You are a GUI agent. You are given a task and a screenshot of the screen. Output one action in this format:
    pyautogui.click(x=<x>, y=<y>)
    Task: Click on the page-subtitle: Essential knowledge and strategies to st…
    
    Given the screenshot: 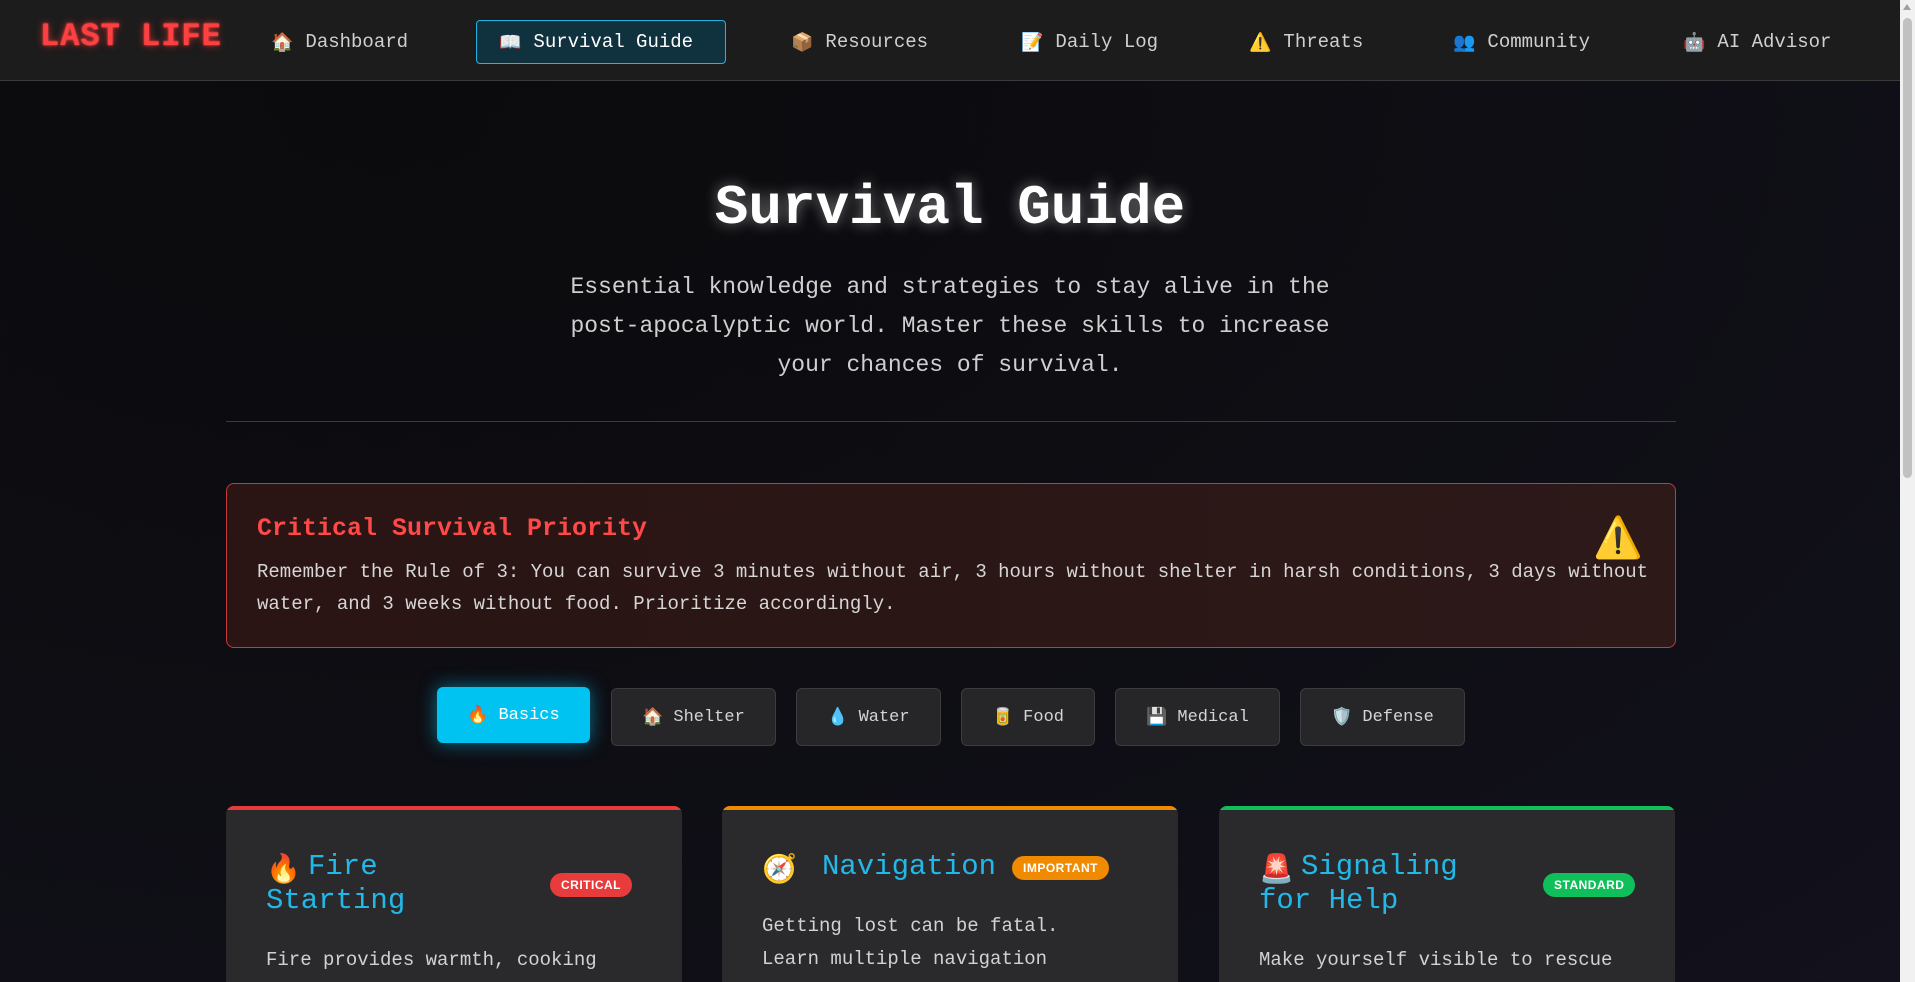 What is the action you would take?
    pyautogui.click(x=950, y=326)
    